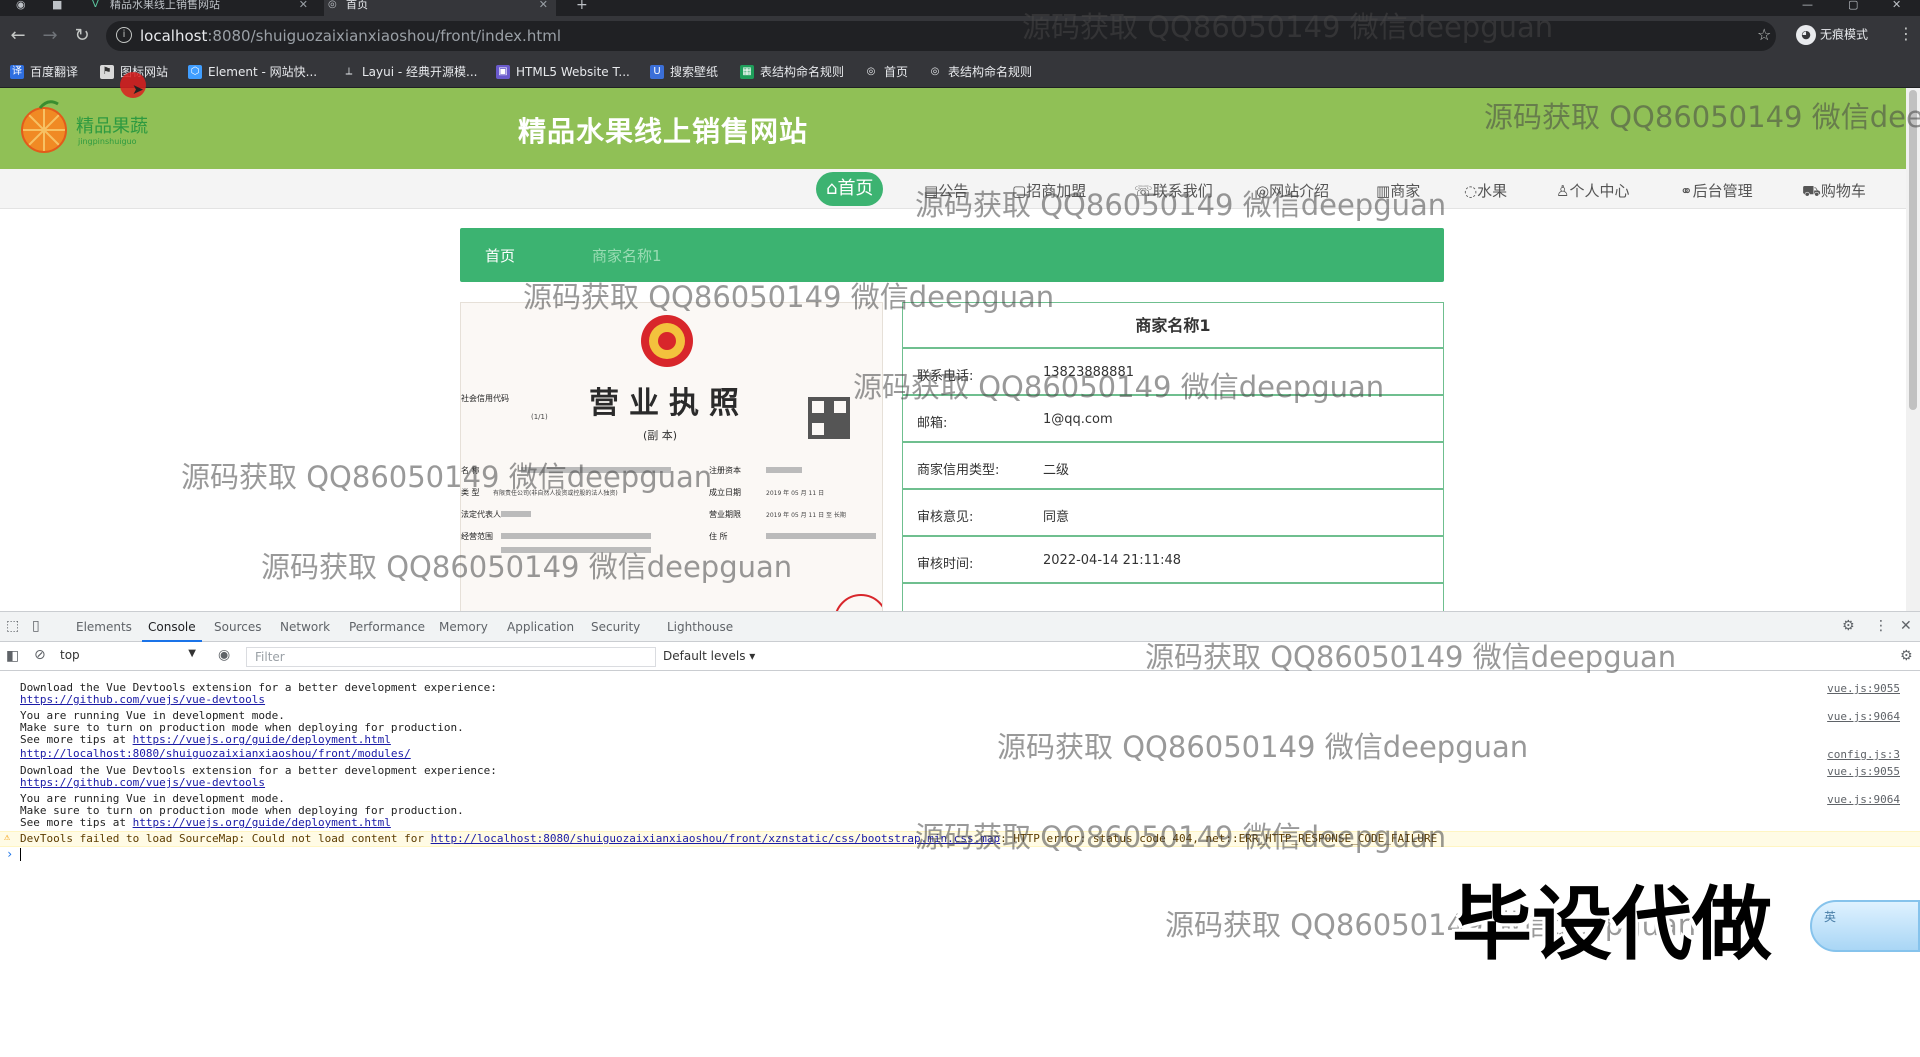 This screenshot has height=1057, width=1920. What do you see at coordinates (539, 417) in the screenshot?
I see `license-page: (1/1)` at bounding box center [539, 417].